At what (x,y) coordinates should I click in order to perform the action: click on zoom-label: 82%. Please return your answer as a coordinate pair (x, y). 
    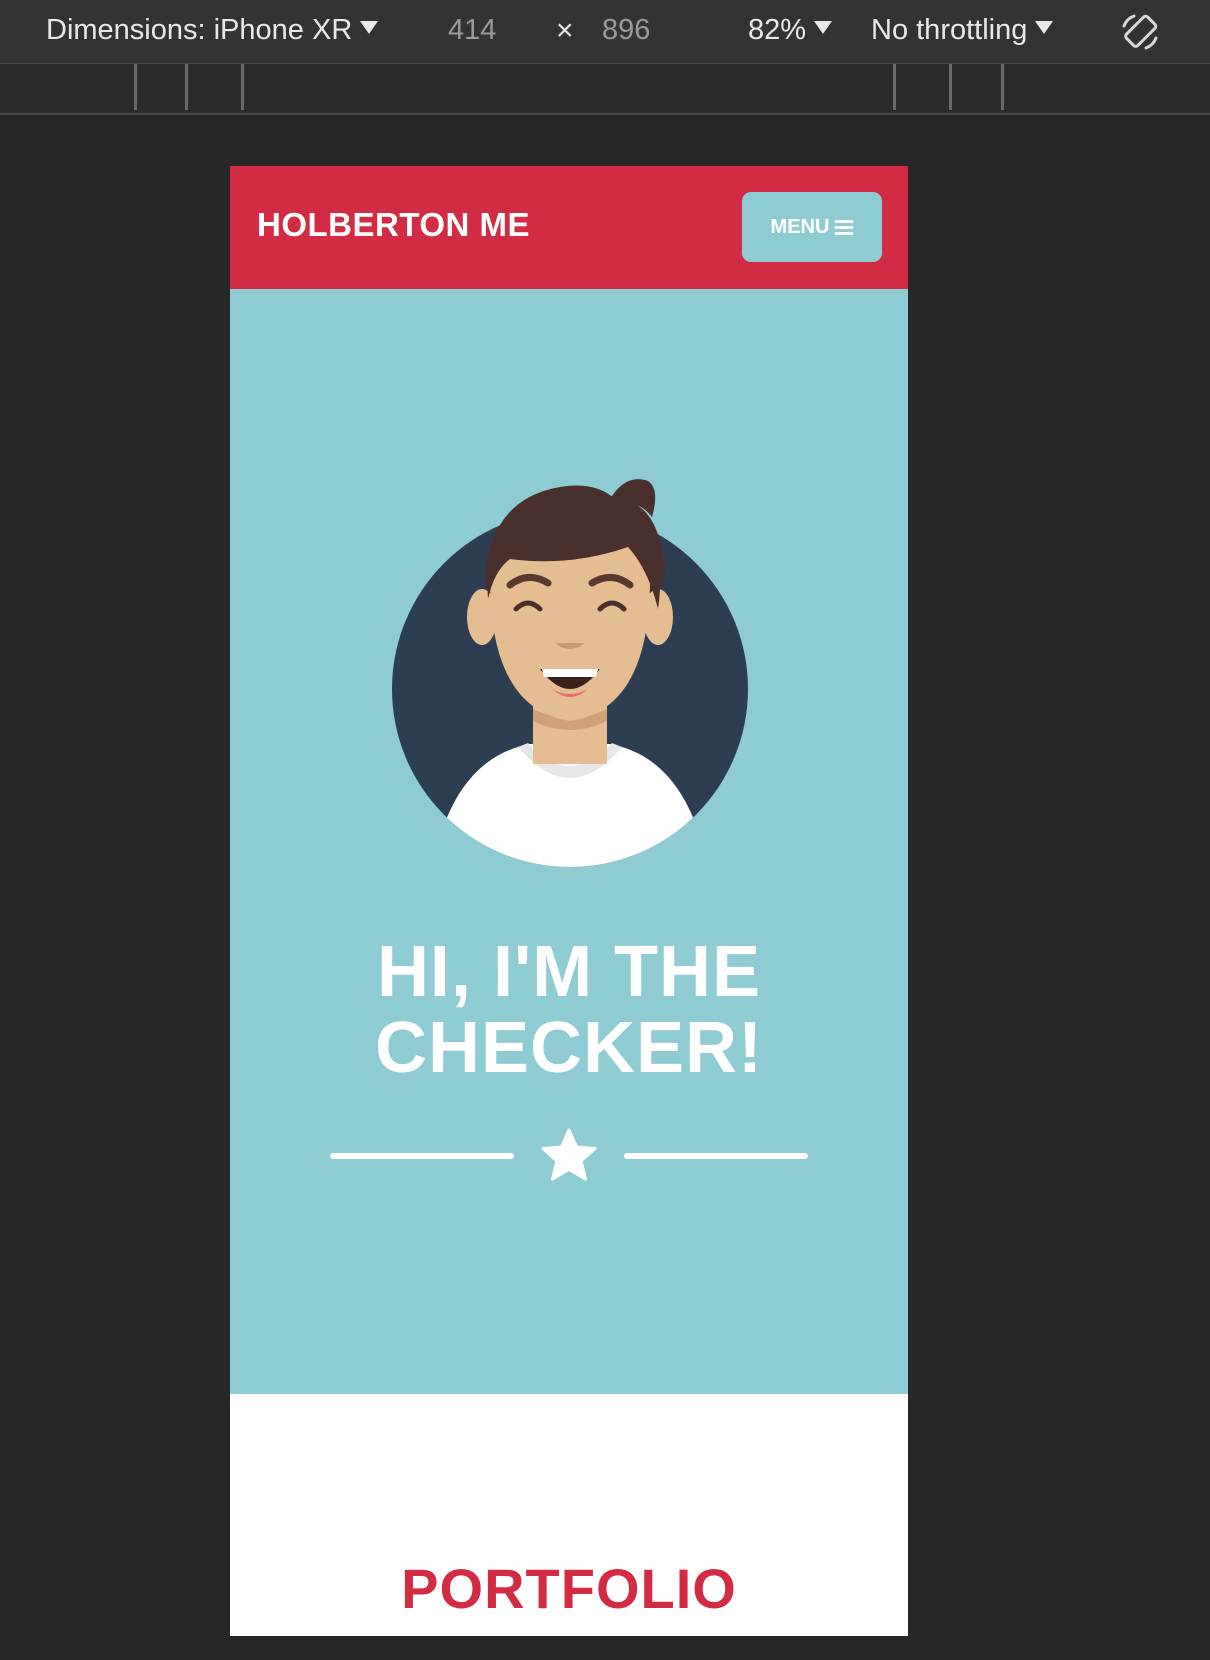
    Looking at the image, I should click on (777, 30).